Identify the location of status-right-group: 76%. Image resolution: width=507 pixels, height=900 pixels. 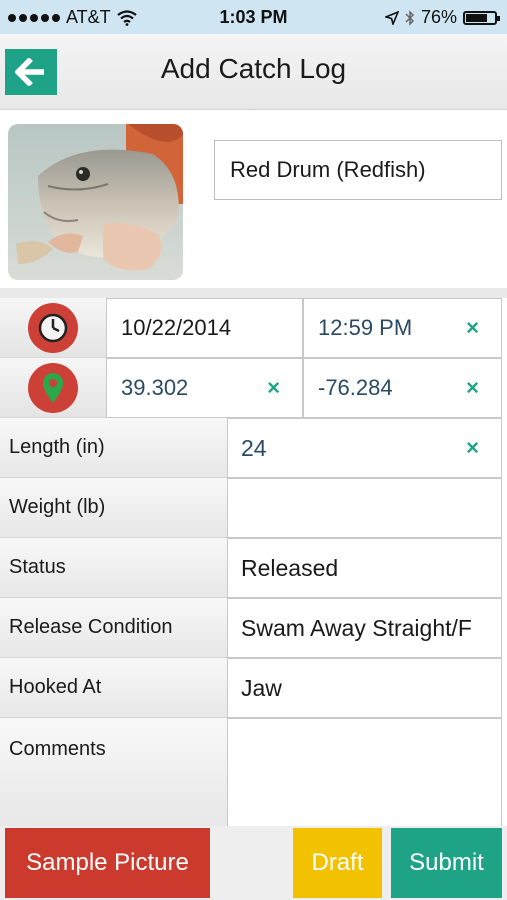
(442, 17).